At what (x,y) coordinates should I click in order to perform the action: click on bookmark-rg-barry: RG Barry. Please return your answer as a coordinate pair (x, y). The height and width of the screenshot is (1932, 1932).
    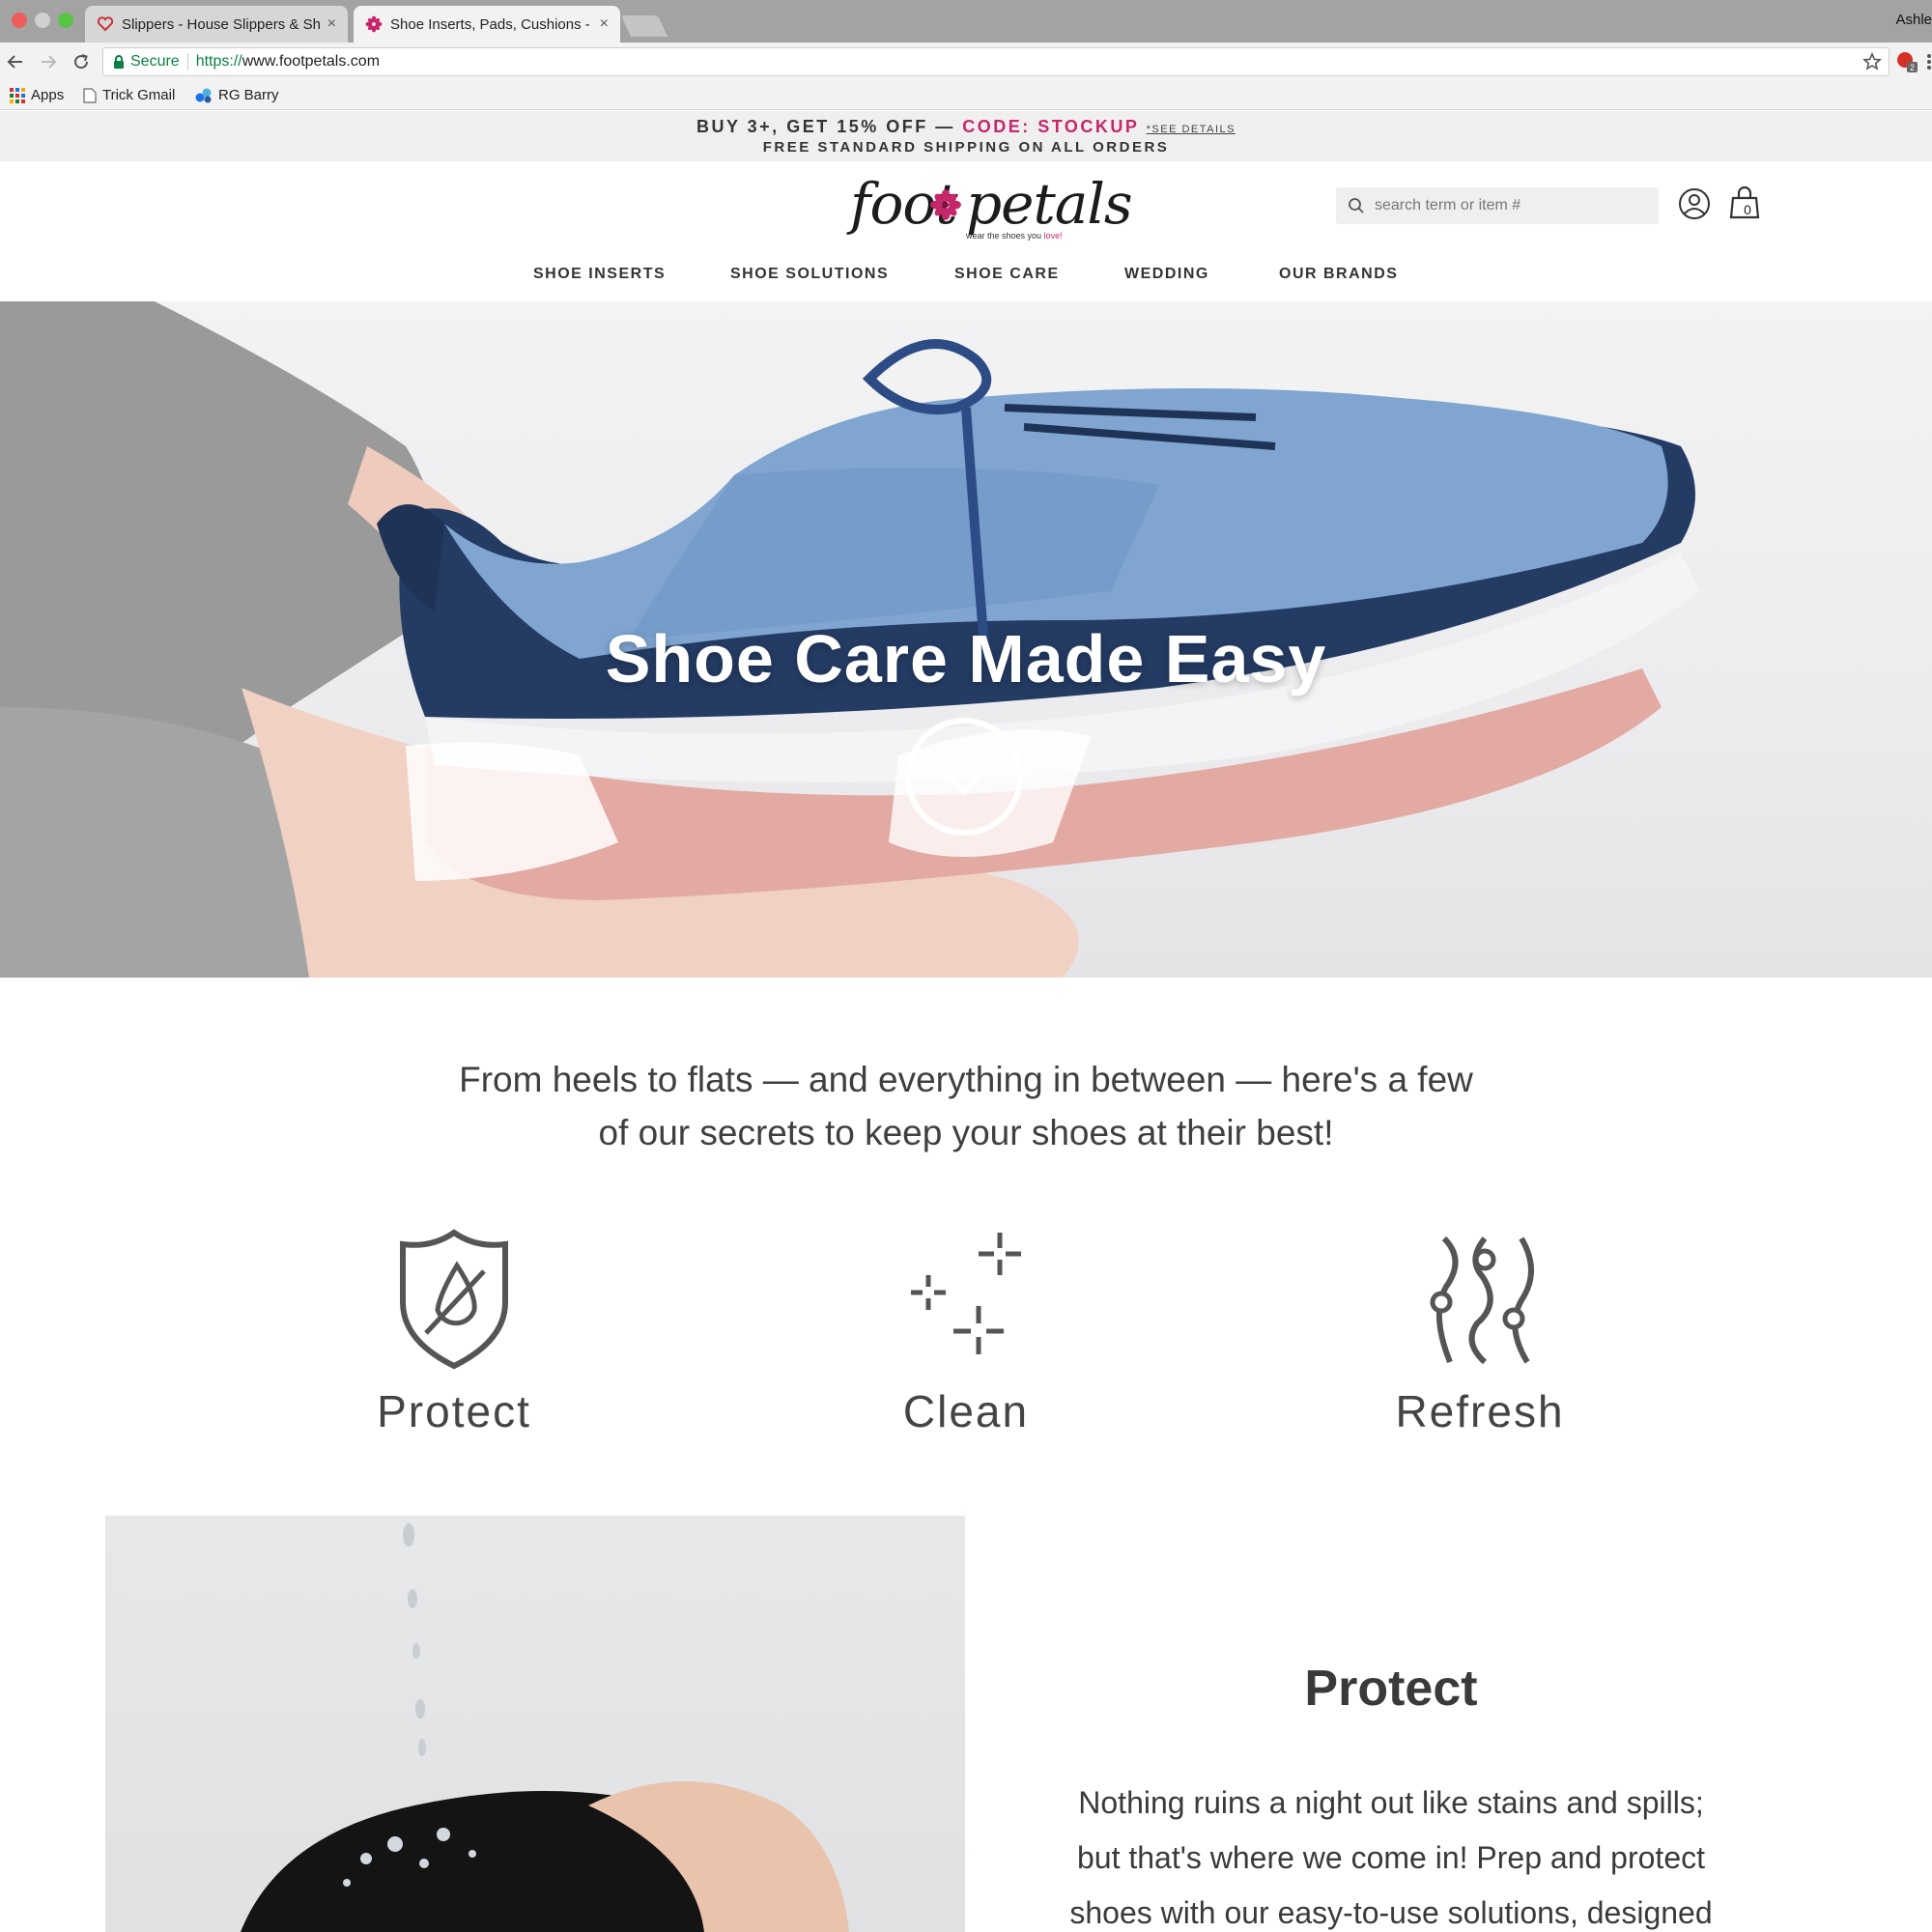
    Looking at the image, I should click on (237, 95).